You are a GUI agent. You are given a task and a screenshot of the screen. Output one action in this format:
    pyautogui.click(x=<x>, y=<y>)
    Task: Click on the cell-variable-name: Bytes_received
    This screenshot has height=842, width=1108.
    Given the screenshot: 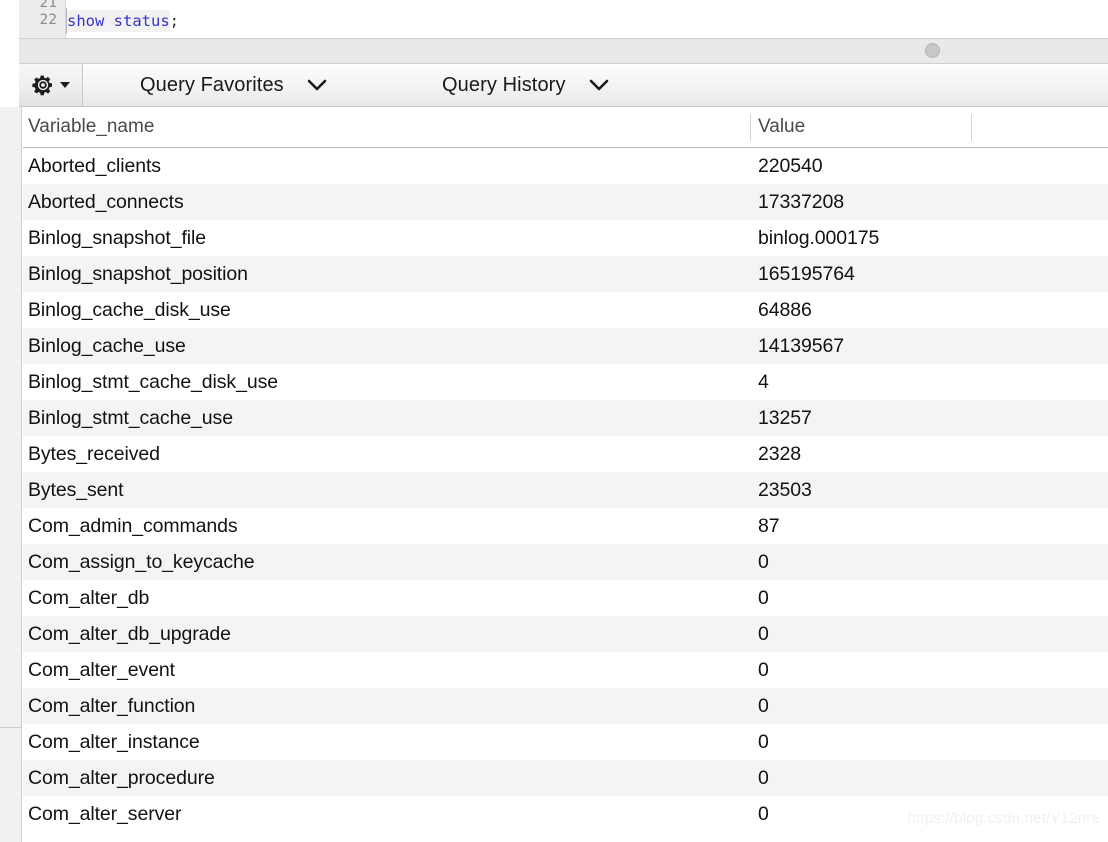 What is the action you would take?
    pyautogui.click(x=94, y=454)
    